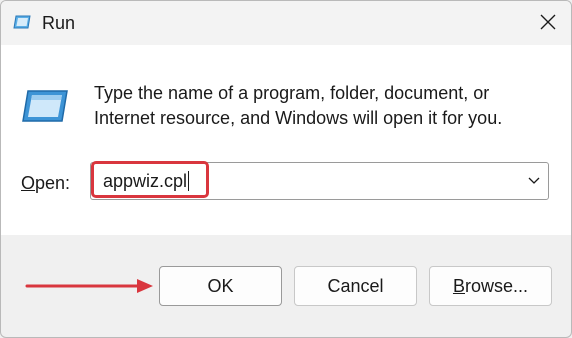  I want to click on run-app-icon, so click(22, 22).